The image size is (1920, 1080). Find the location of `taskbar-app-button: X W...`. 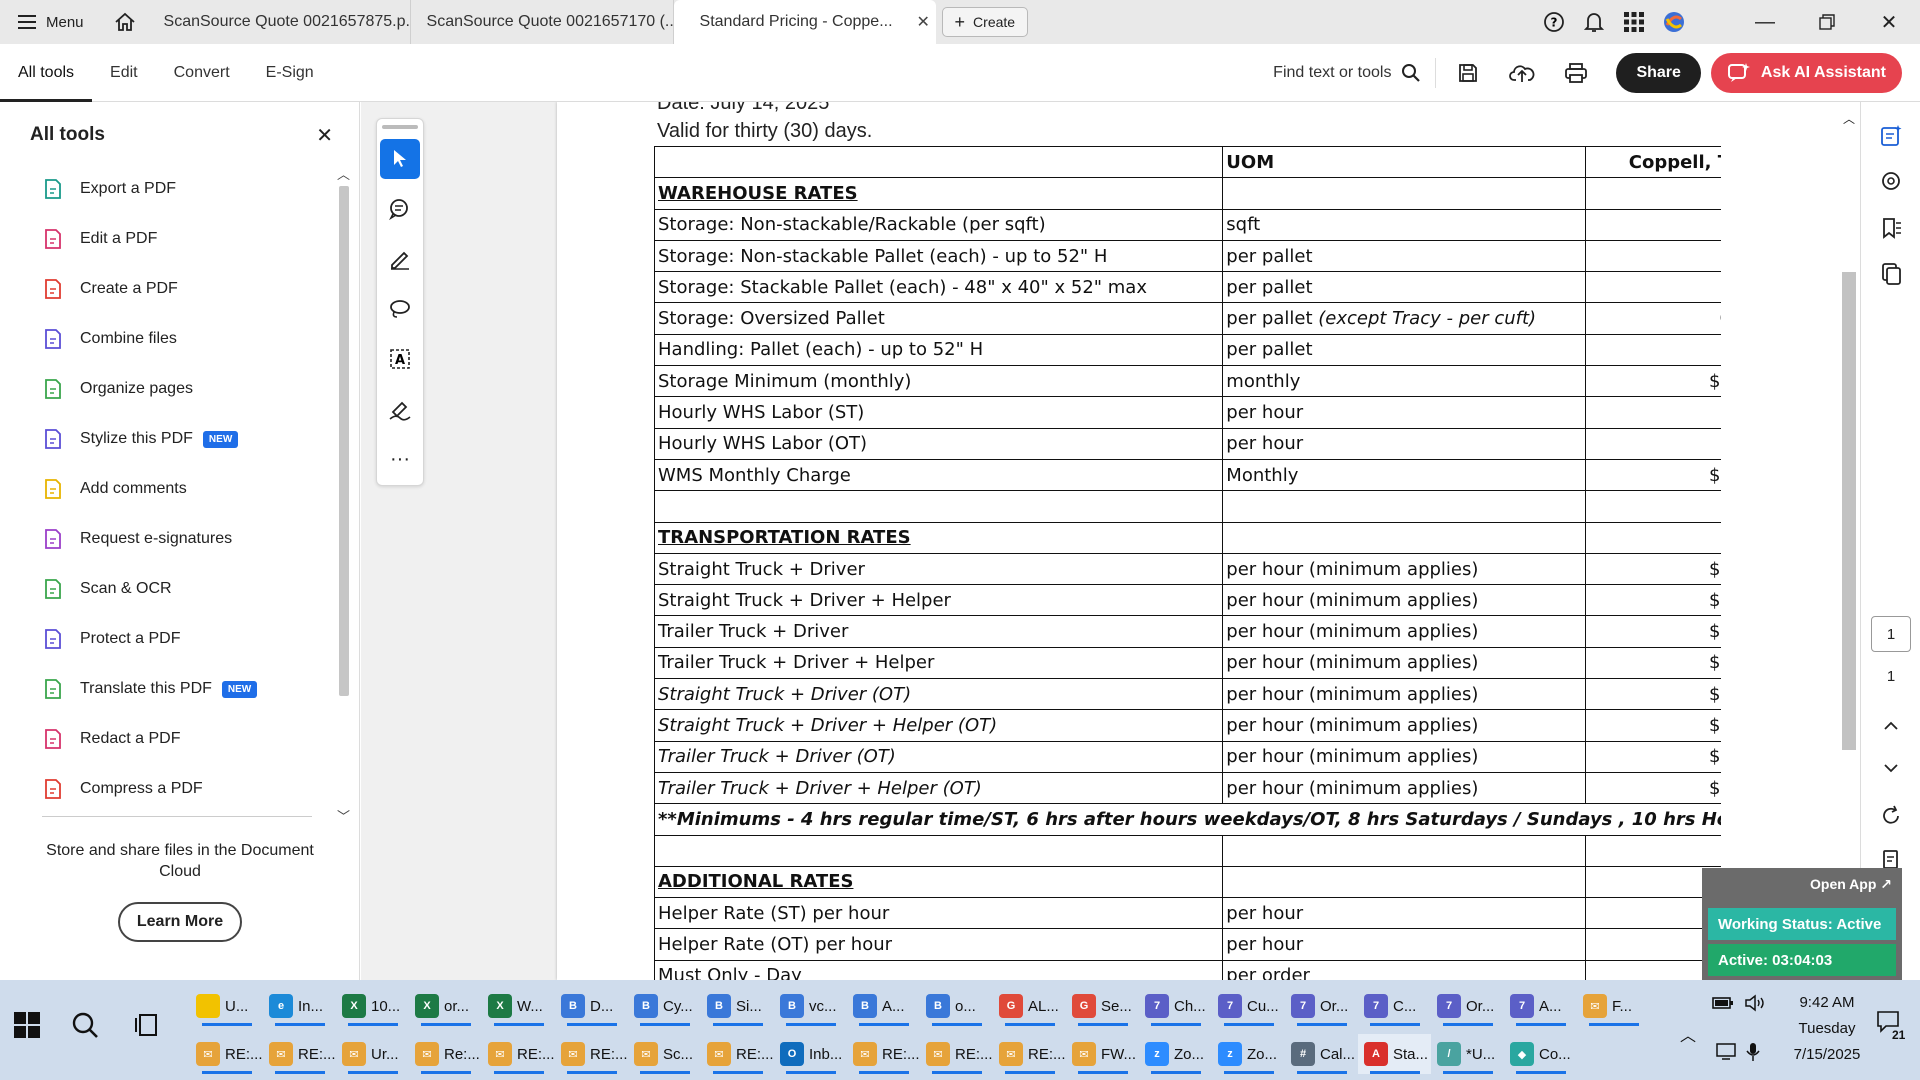

taskbar-app-button: X W... is located at coordinates (518, 1006).